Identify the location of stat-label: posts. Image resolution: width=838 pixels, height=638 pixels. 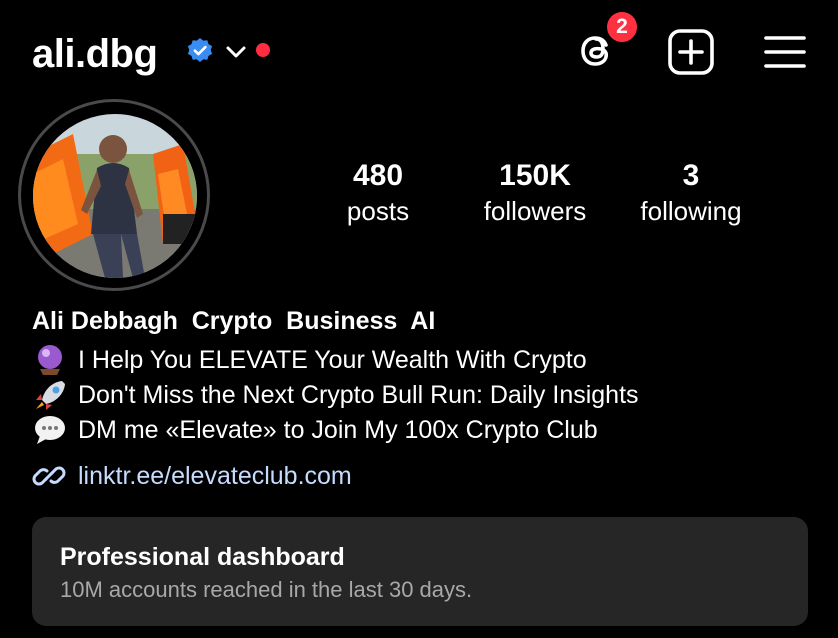
(378, 211).